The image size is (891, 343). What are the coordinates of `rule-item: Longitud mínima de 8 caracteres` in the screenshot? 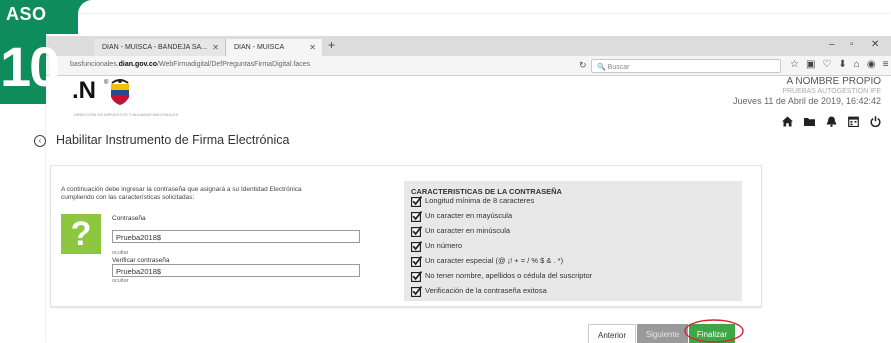 It's located at (576, 203).